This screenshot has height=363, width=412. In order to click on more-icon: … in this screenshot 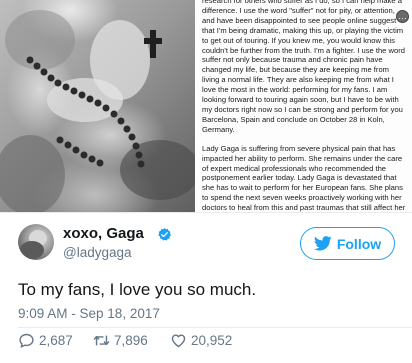, I will do `click(402, 16)`.